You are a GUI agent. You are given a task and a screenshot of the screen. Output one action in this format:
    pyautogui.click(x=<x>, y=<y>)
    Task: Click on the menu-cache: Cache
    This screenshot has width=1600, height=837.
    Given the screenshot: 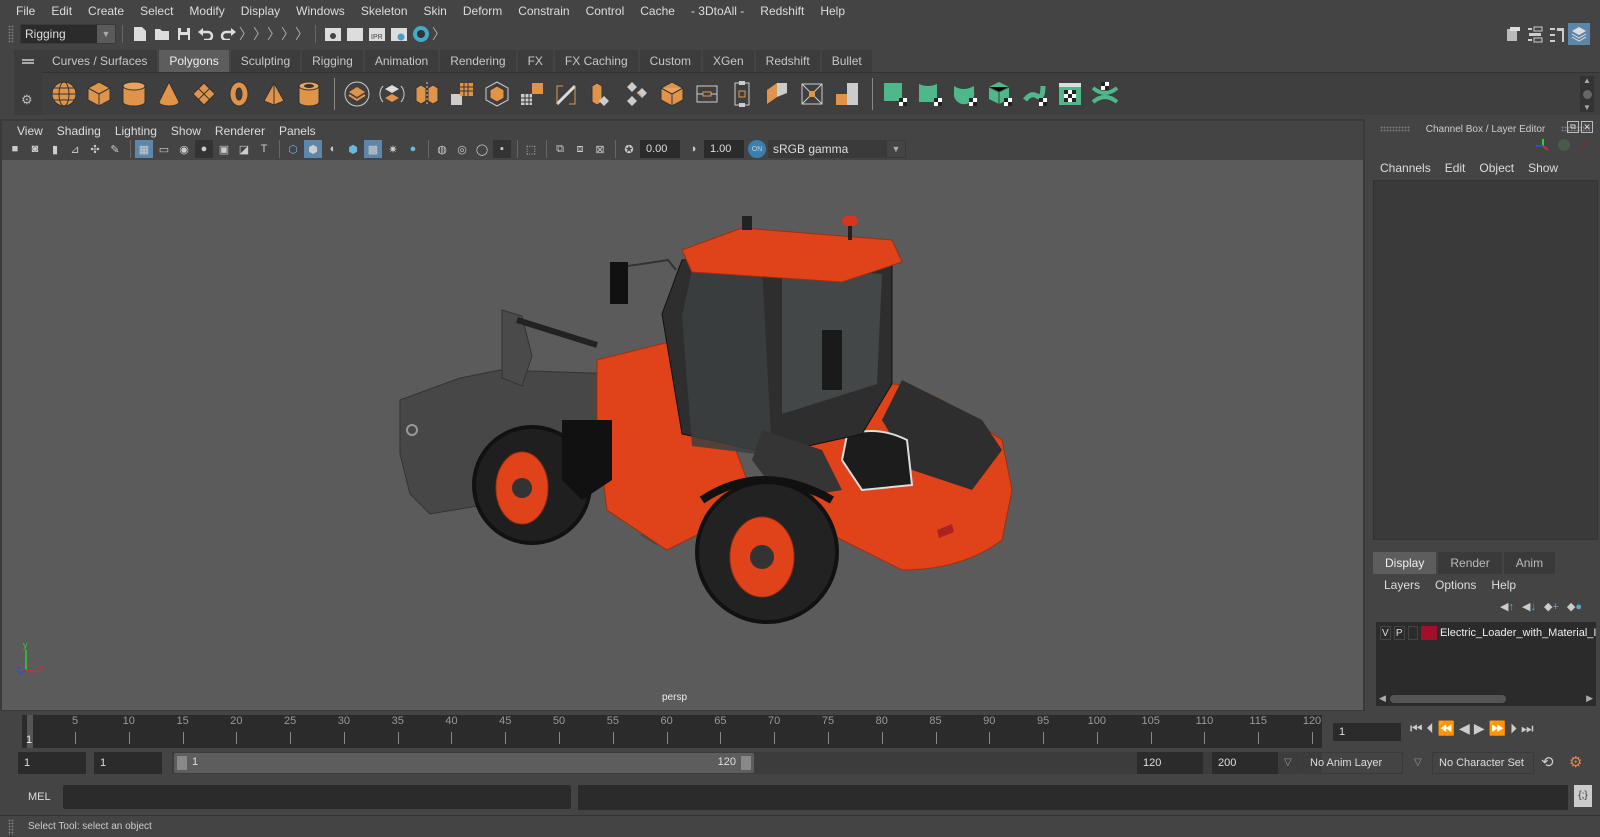 What is the action you would take?
    pyautogui.click(x=657, y=11)
    